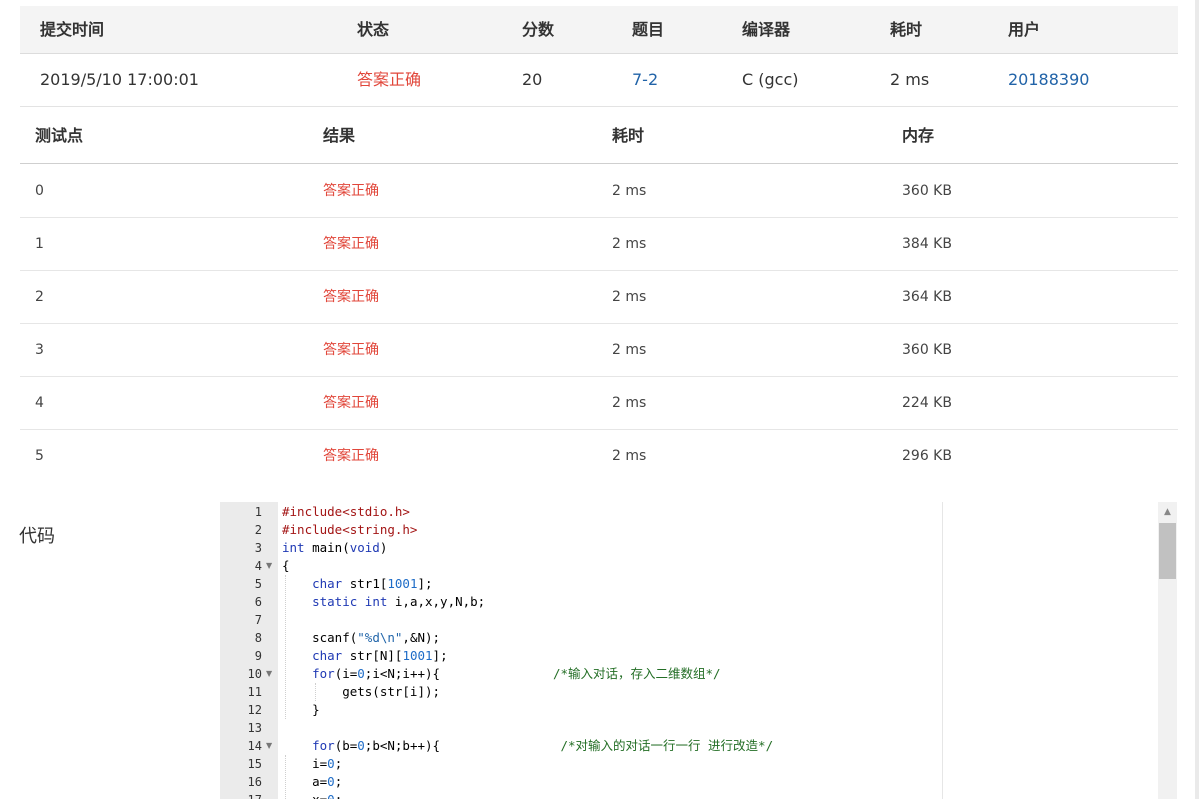  I want to click on duration-value: 2 ms, so click(910, 79).